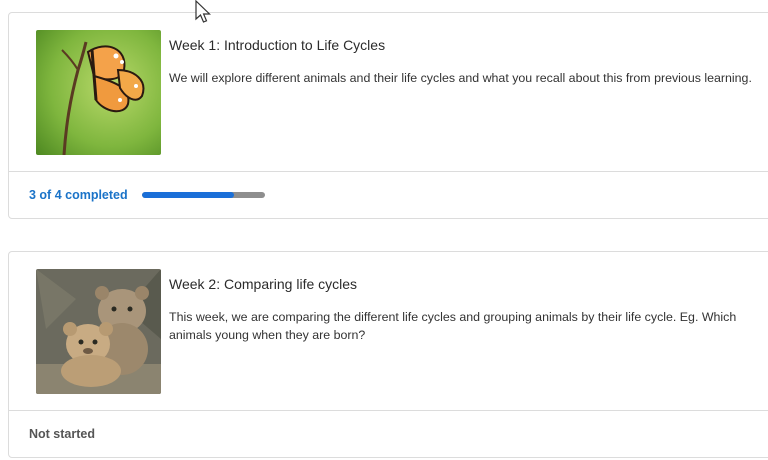 Image resolution: width=768 pixels, height=460 pixels. I want to click on progress-bar, so click(203, 195).